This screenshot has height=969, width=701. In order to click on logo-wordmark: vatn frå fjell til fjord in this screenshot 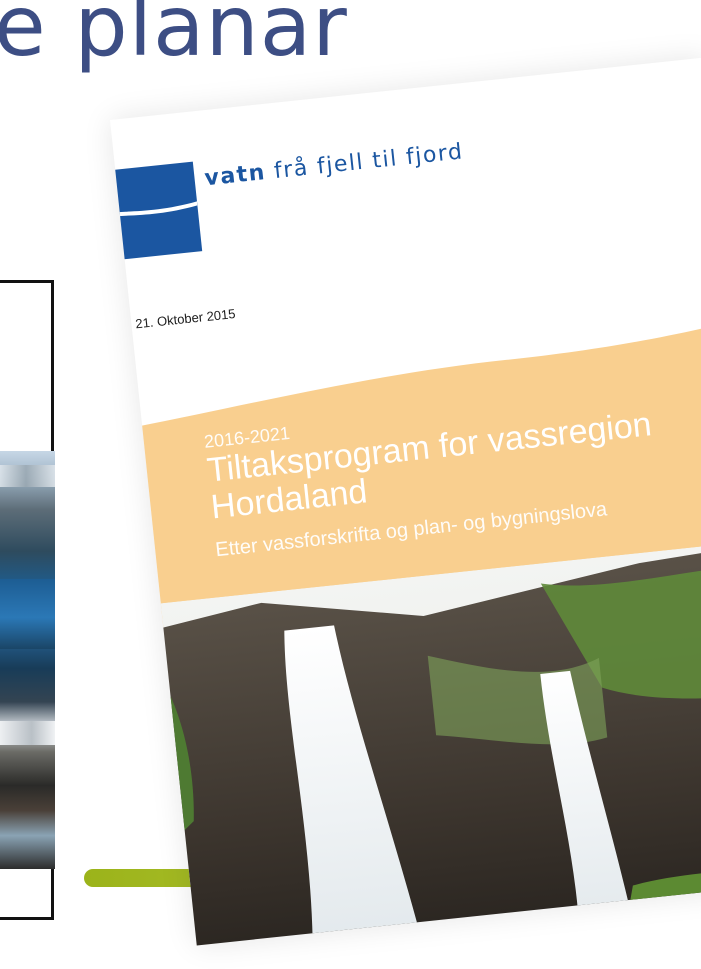, I will do `click(333, 165)`.